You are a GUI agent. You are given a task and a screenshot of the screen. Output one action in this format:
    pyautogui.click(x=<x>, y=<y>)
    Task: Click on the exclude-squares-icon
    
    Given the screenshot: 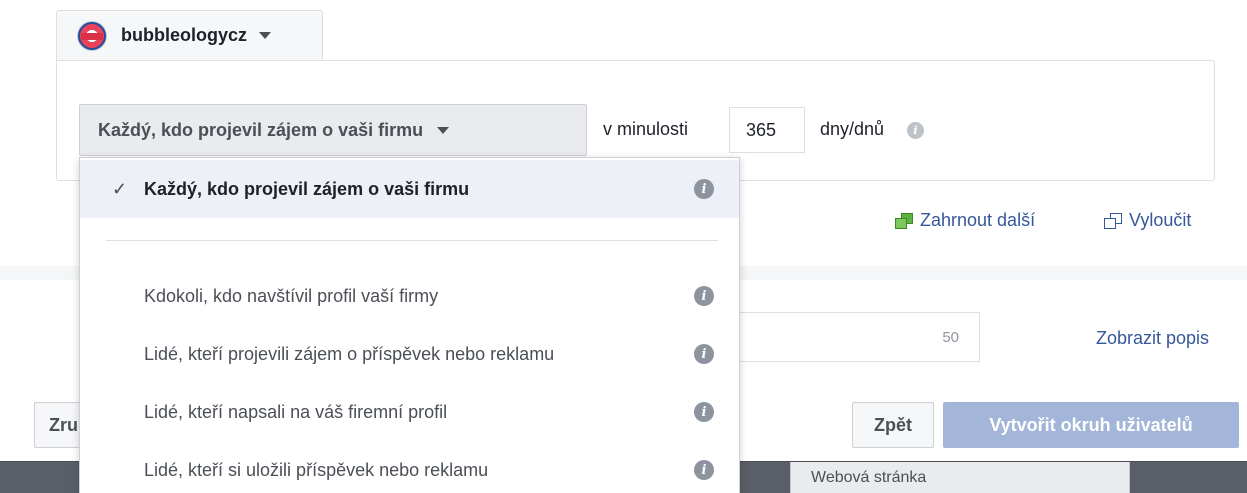 What is the action you would take?
    pyautogui.click(x=1113, y=220)
    